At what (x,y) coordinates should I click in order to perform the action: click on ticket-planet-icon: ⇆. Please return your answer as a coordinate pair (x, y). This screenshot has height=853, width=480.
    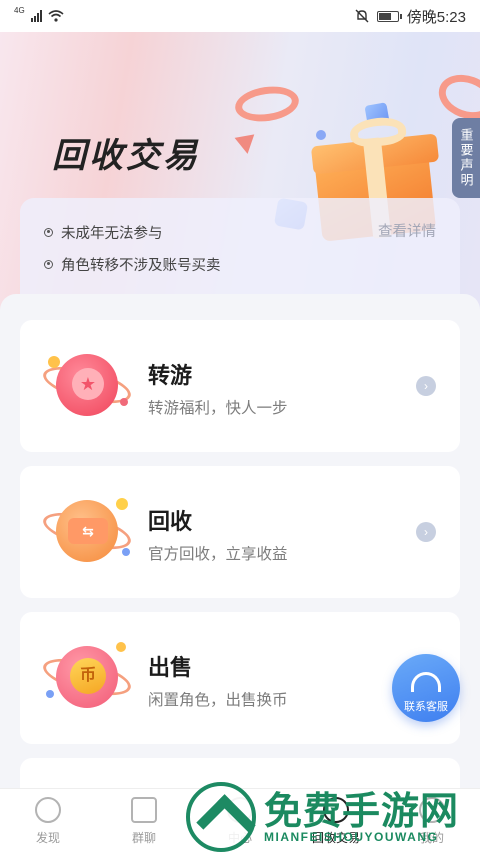
    Looking at the image, I should click on (87, 532).